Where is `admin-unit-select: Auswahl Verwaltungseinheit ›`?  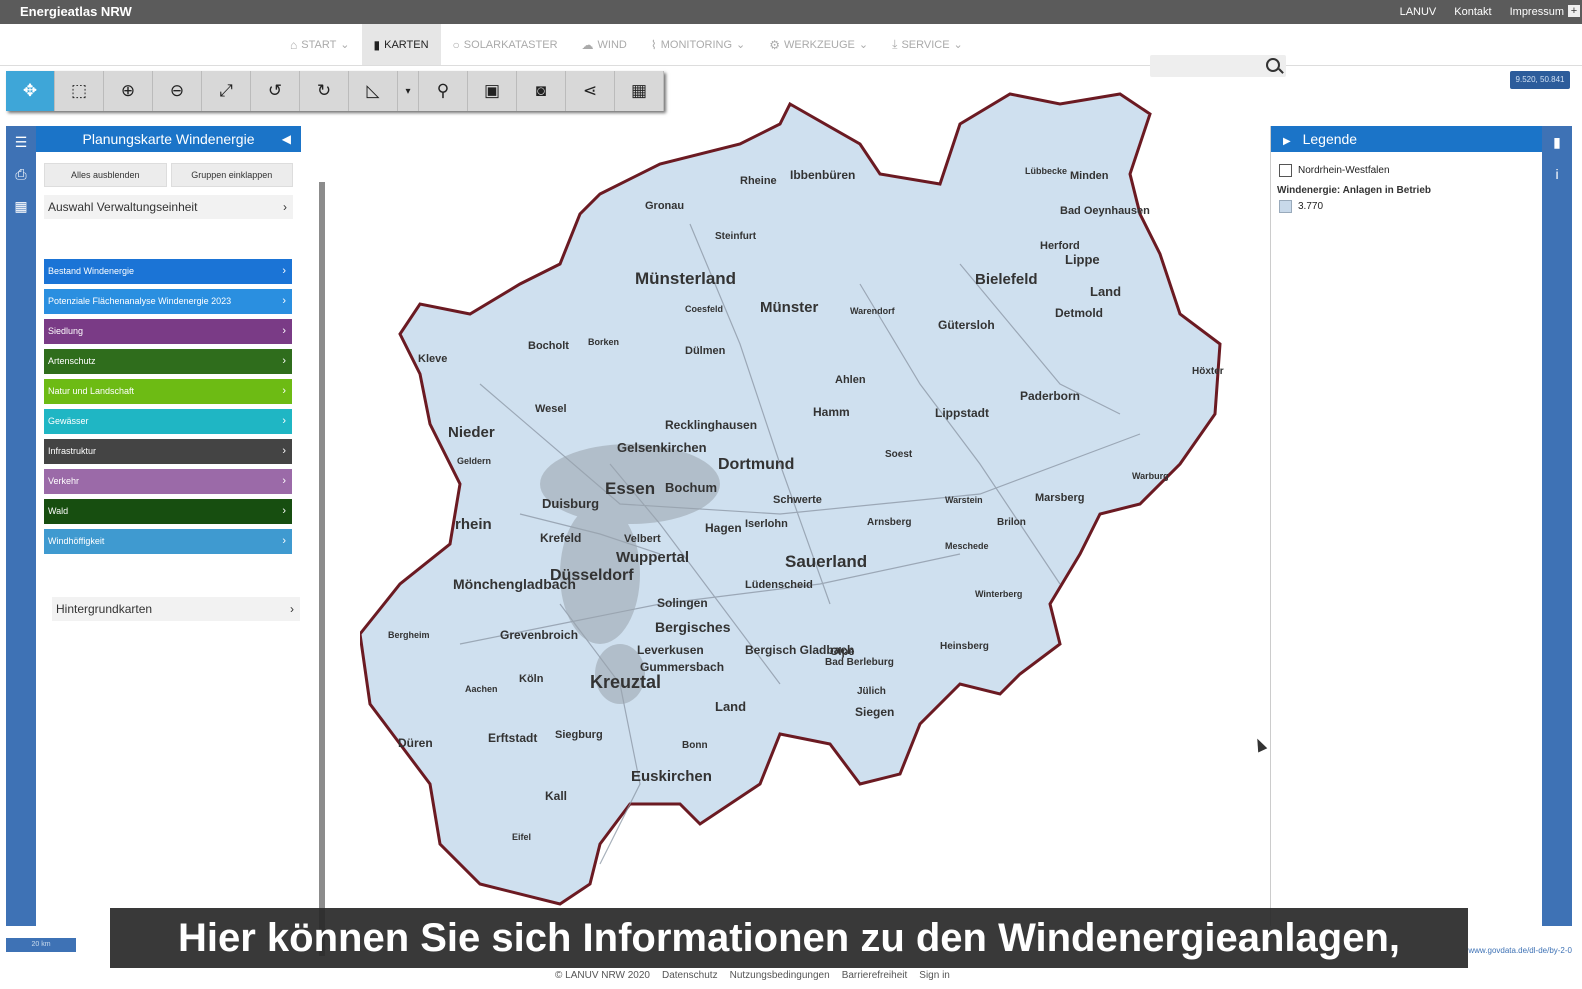 admin-unit-select: Auswahl Verwaltungseinheit › is located at coordinates (168, 207).